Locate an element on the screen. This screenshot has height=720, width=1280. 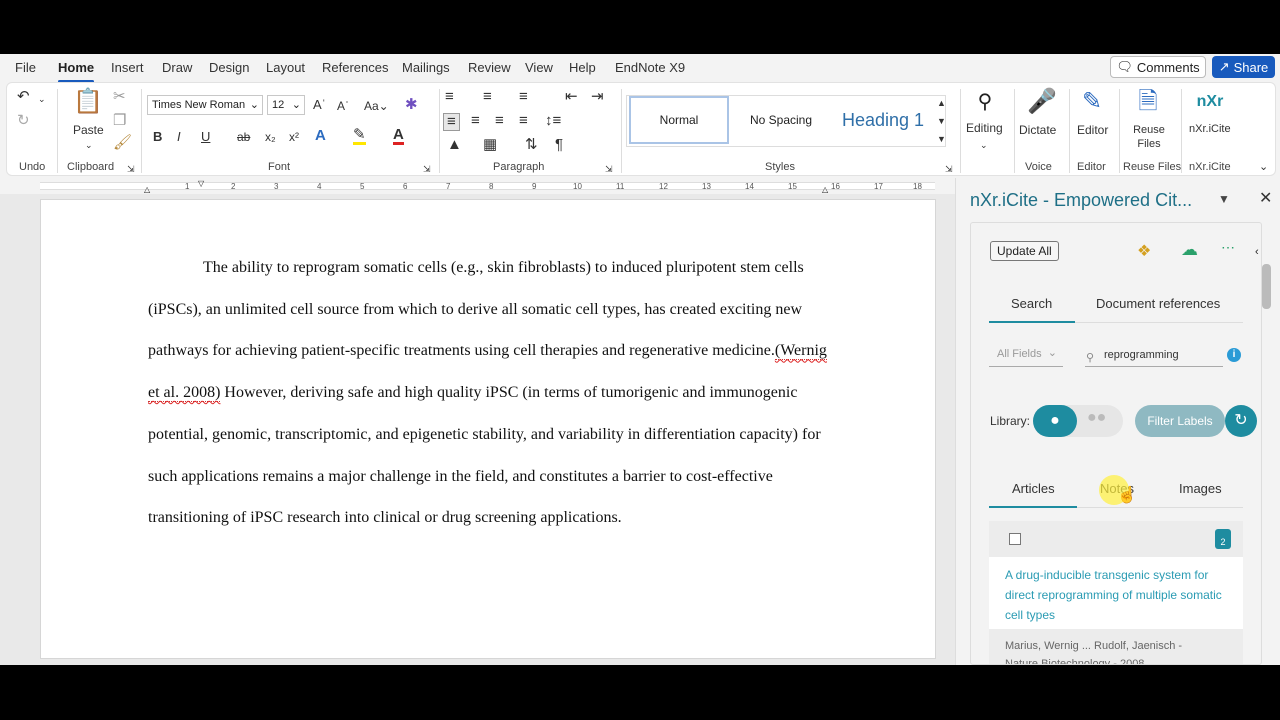
tab-home: Home is located at coordinates (76, 71).